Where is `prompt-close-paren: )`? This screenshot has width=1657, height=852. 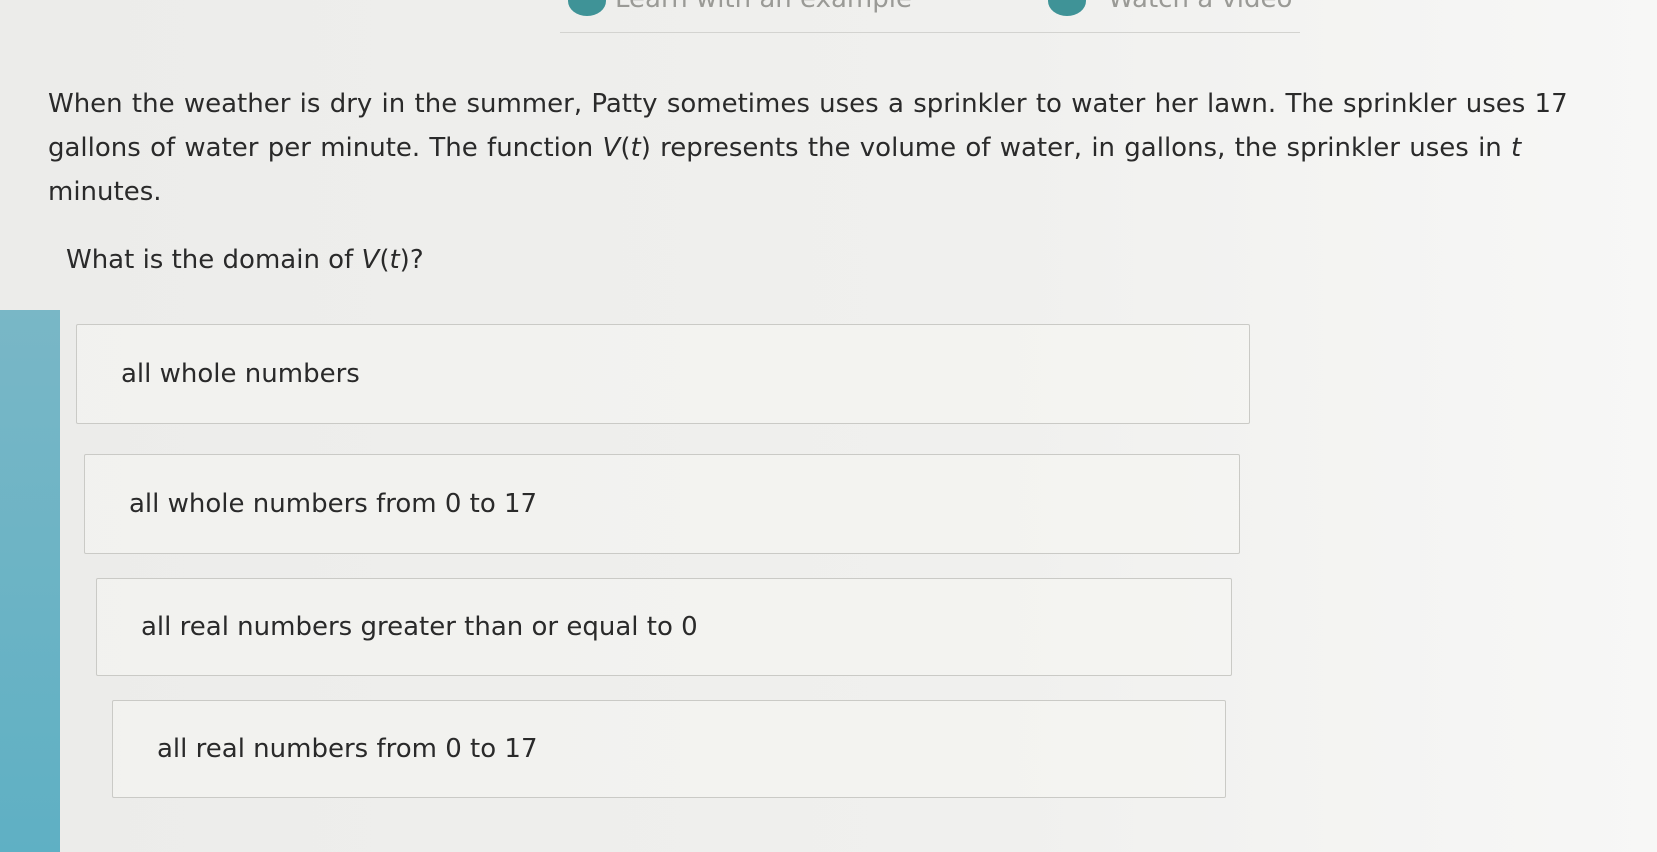
prompt-close-paren: ) is located at coordinates (404, 260).